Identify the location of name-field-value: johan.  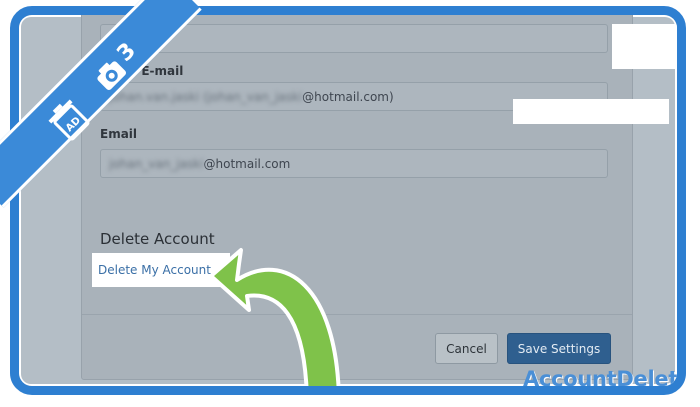
(126, 39).